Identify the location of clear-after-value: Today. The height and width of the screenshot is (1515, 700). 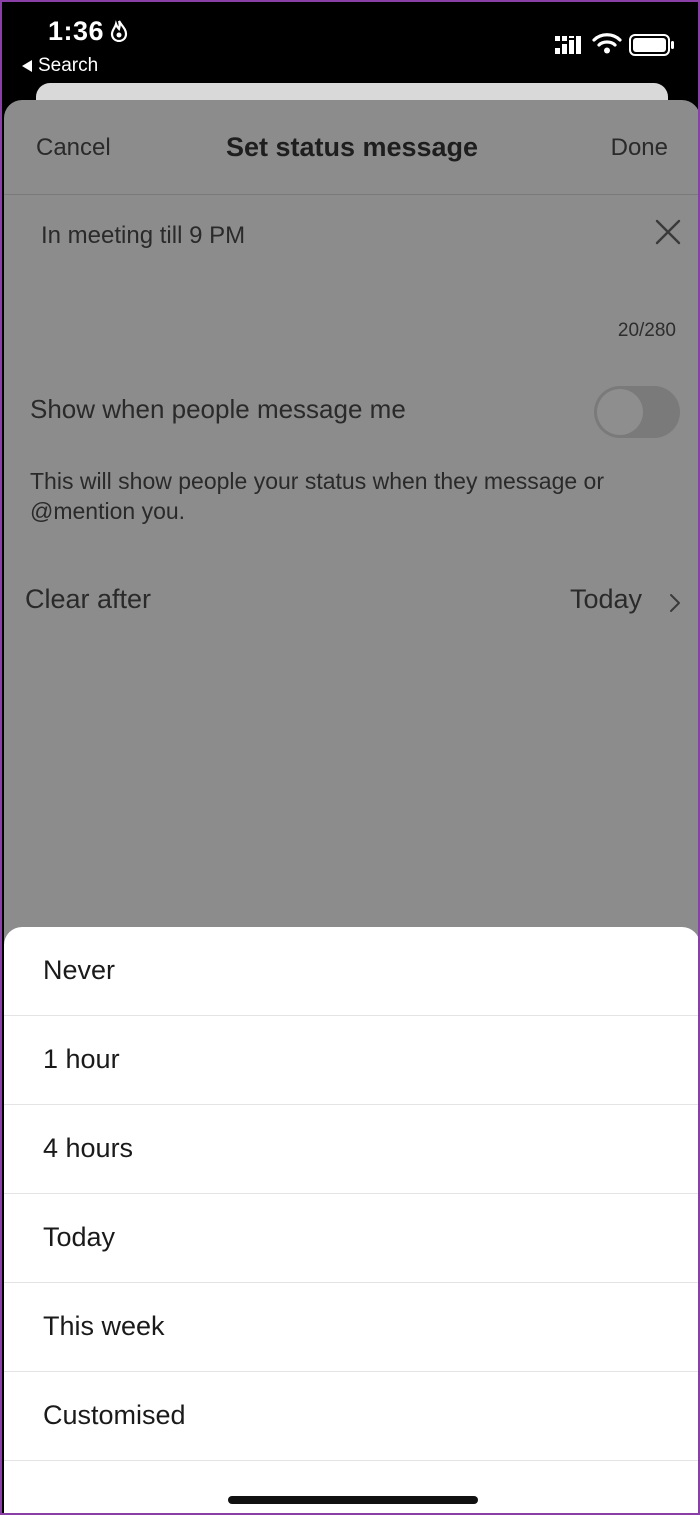
(605, 599).